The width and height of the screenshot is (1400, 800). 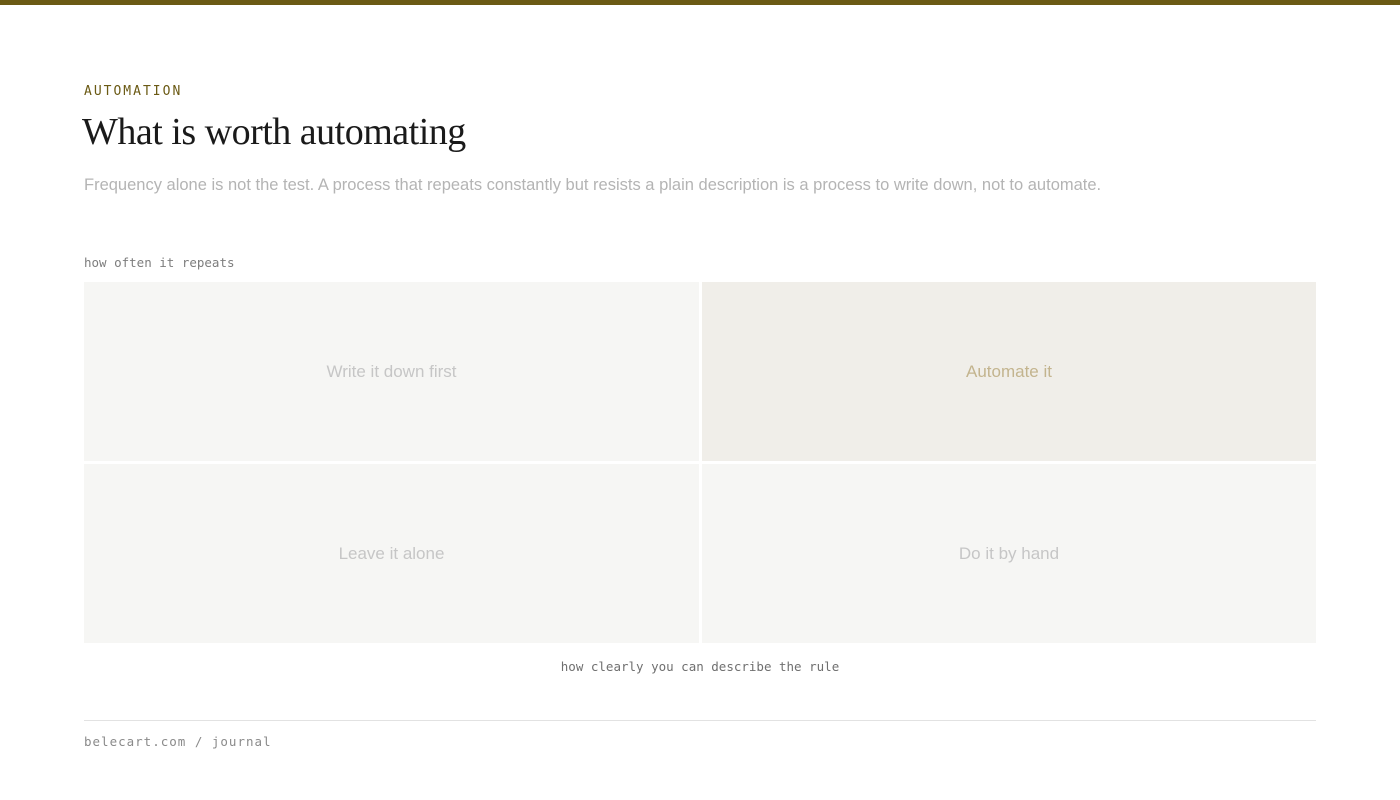 I want to click on page-title: What is worth automating, so click(x=274, y=132).